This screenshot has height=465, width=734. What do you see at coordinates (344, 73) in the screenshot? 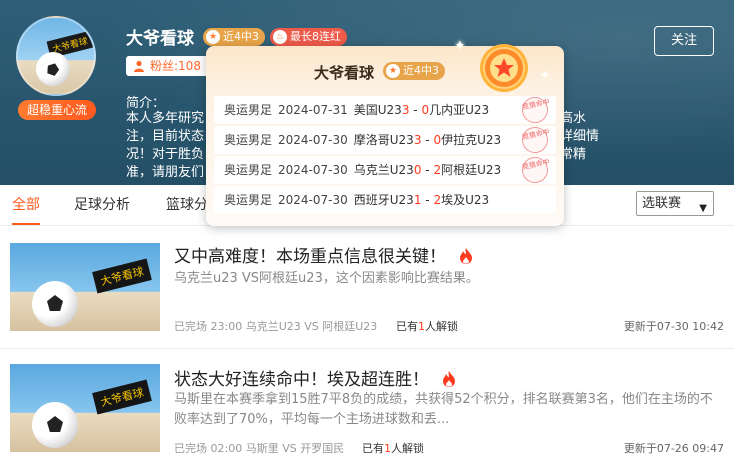
I see `popup-title: 大爷看球` at bounding box center [344, 73].